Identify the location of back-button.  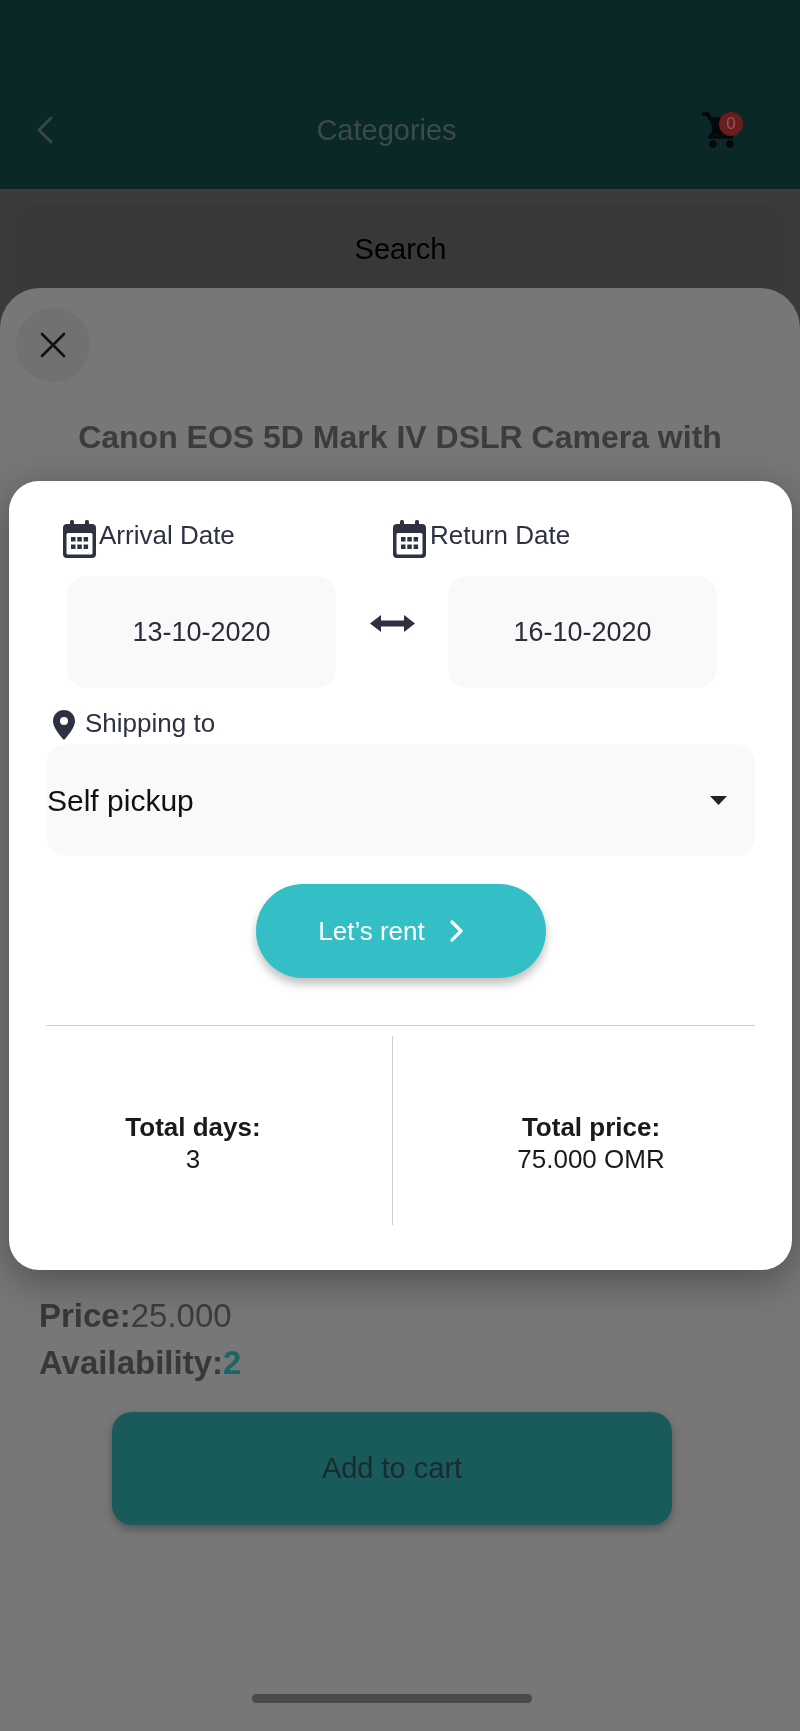
(44, 130).